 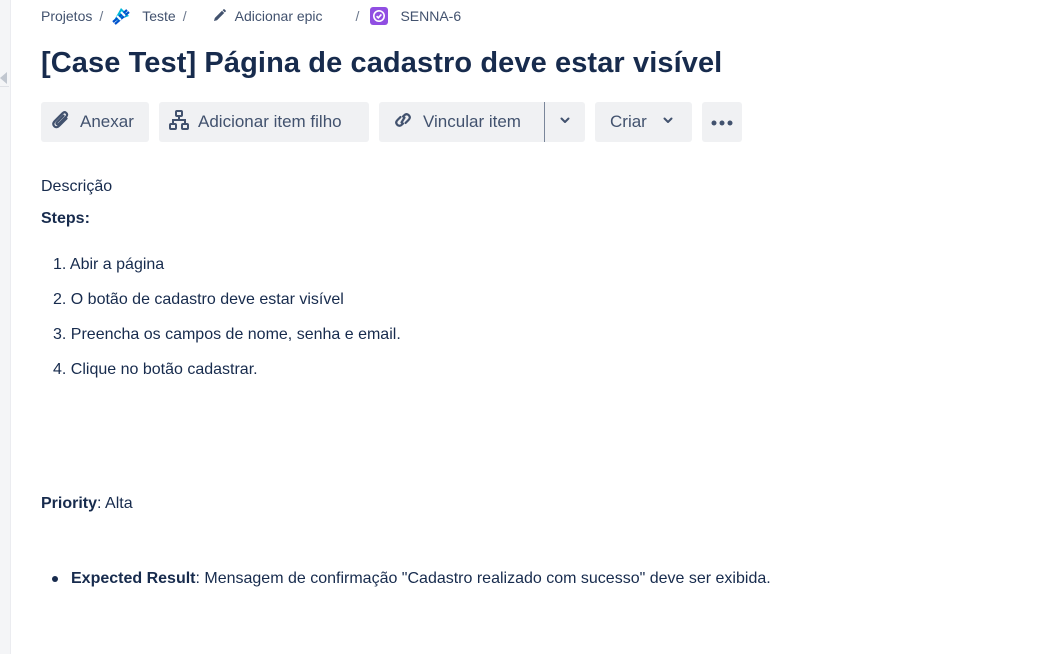 I want to click on breadcrumb-project-label: Teste, so click(x=159, y=16).